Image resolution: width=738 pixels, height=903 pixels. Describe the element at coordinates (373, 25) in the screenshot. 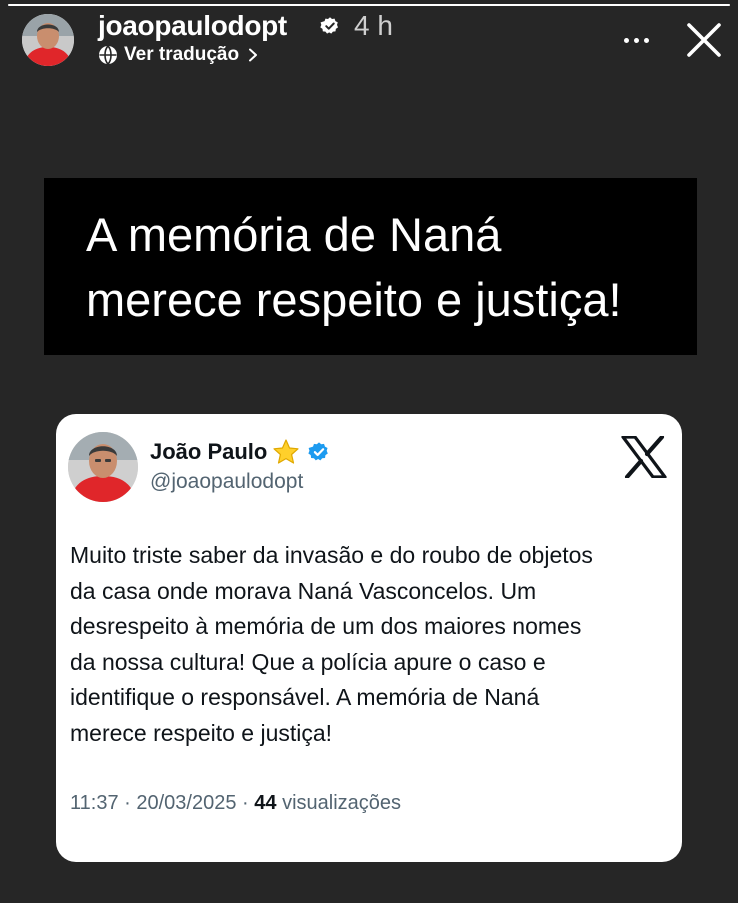

I see `story-time: 4 h` at that location.